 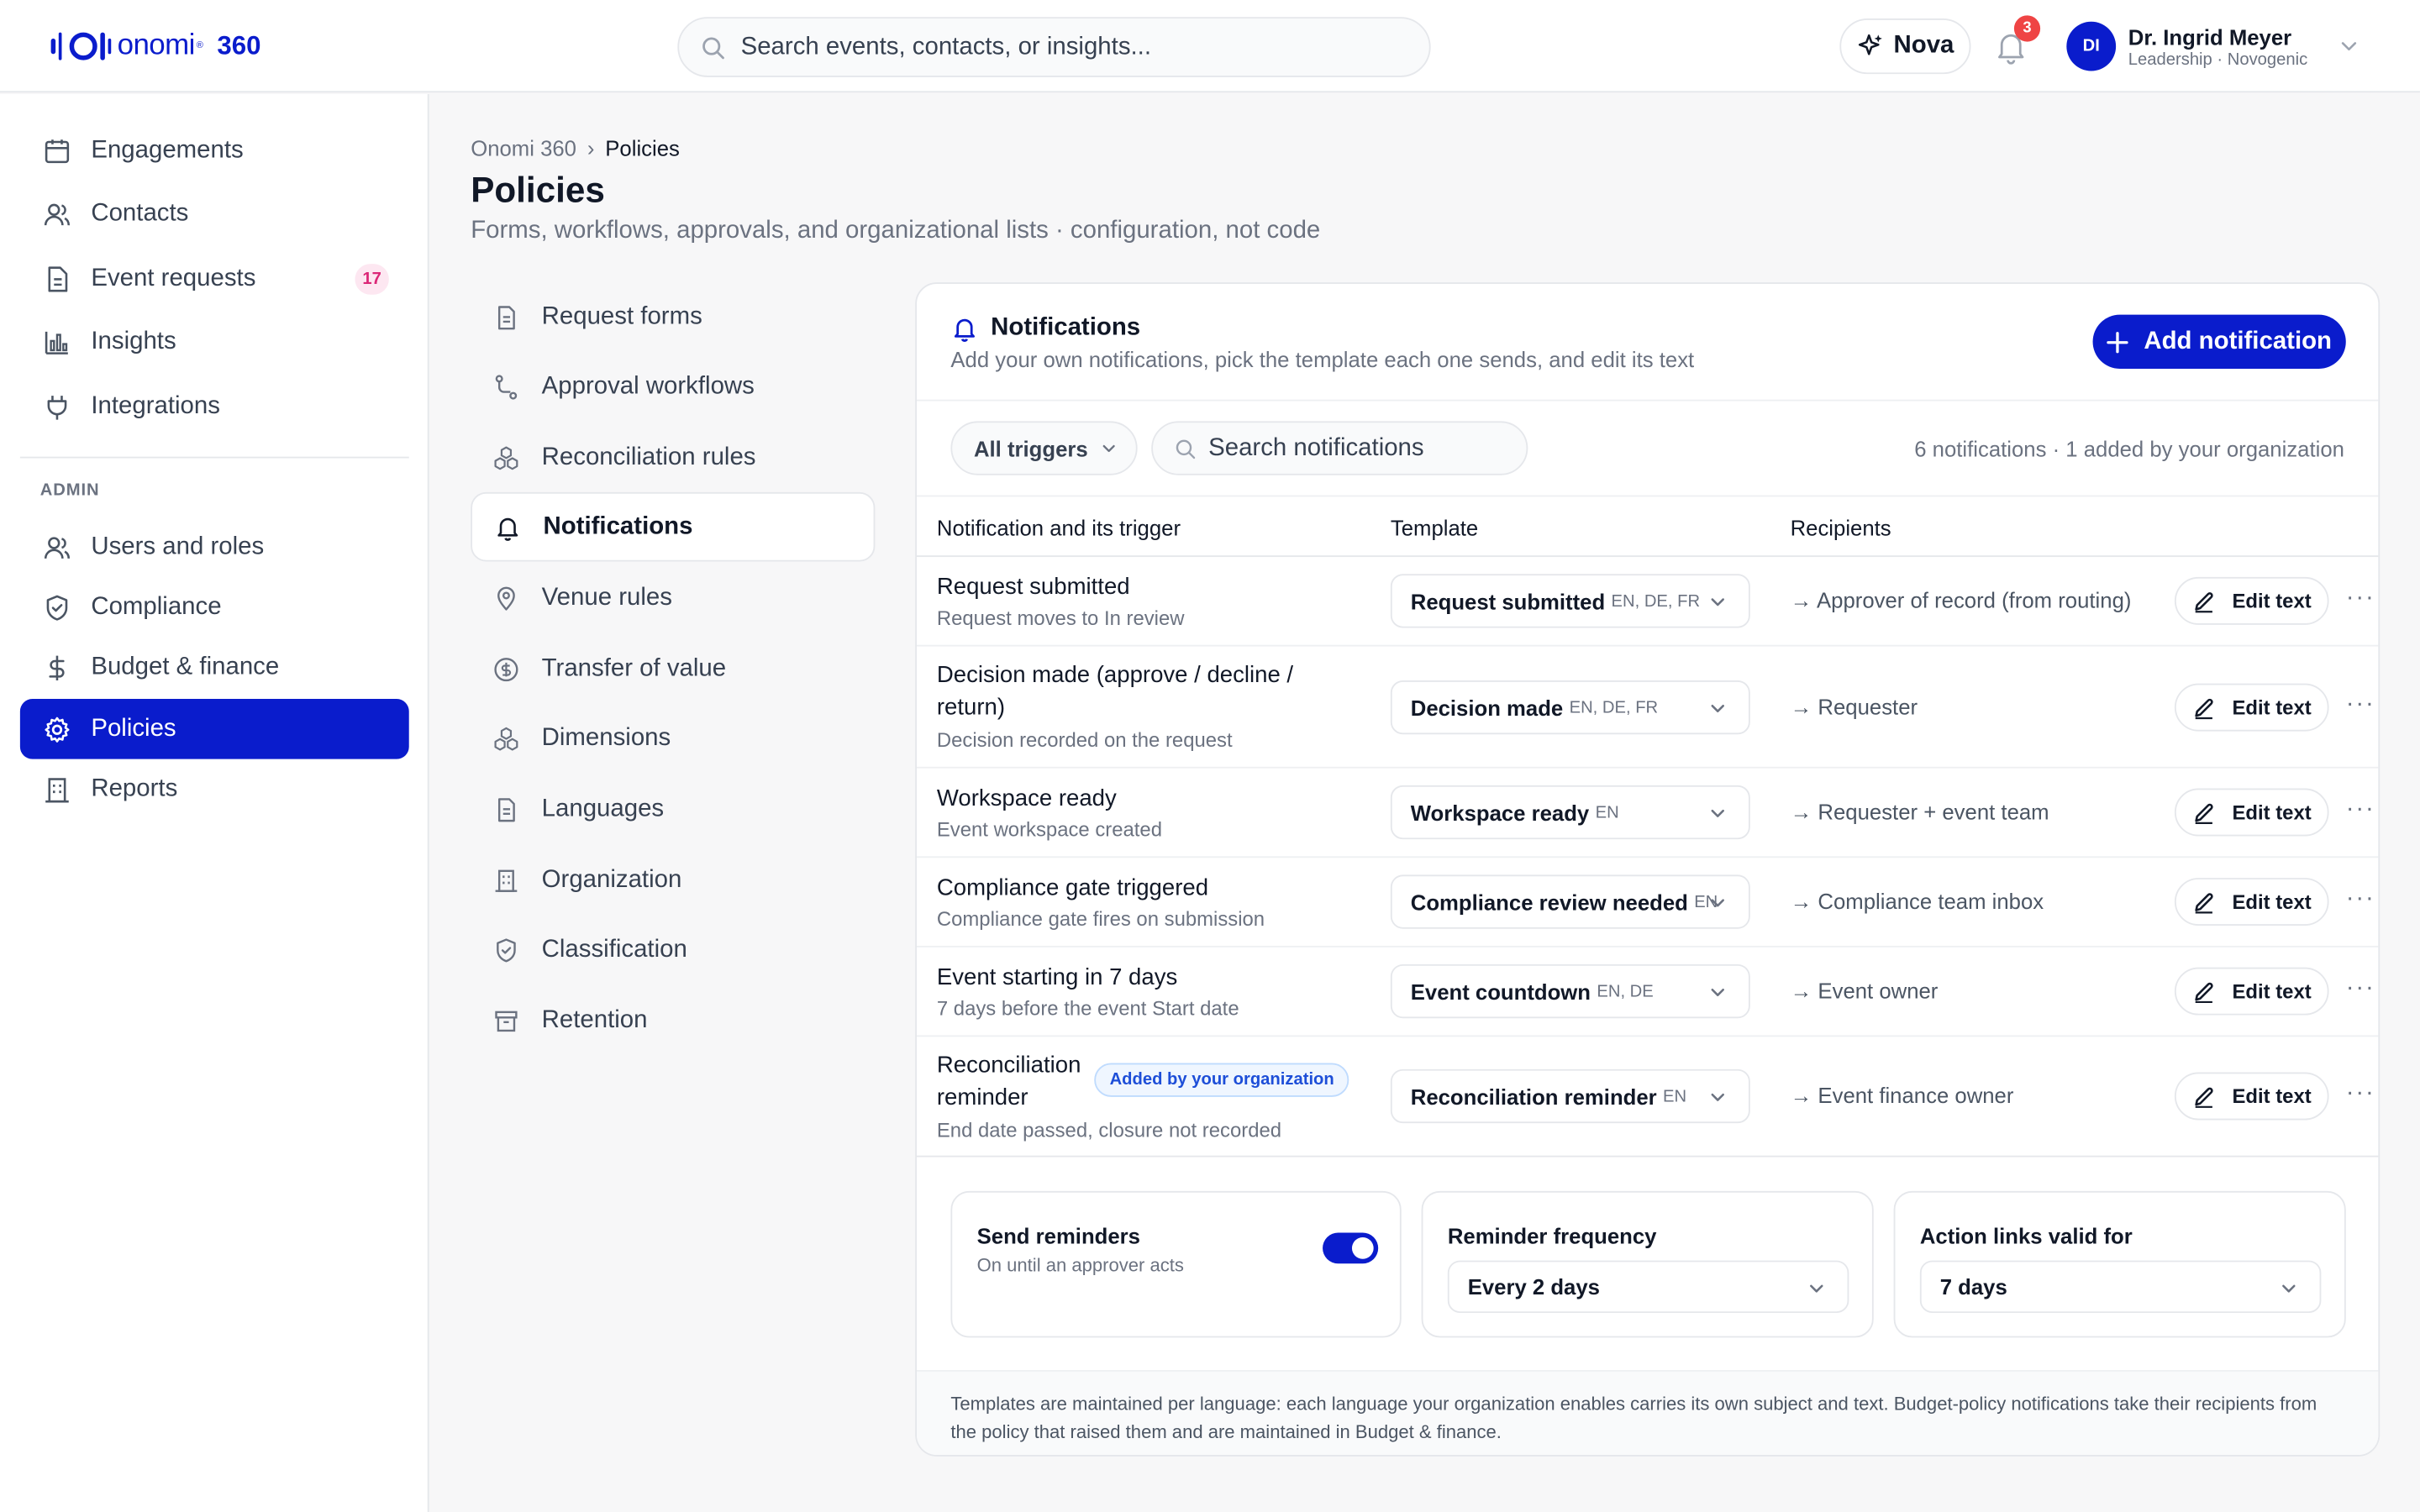 I want to click on add-notification-button: Add notification, so click(x=2219, y=341).